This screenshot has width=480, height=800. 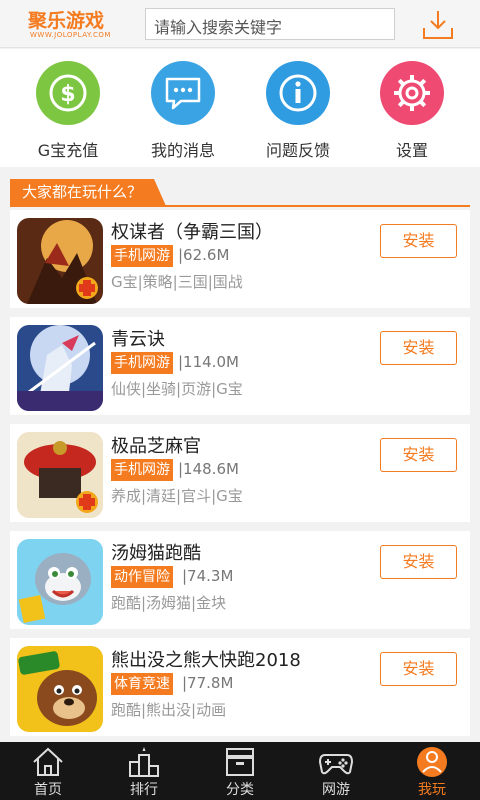 What do you see at coordinates (412, 93) in the screenshot?
I see `gear-icon` at bounding box center [412, 93].